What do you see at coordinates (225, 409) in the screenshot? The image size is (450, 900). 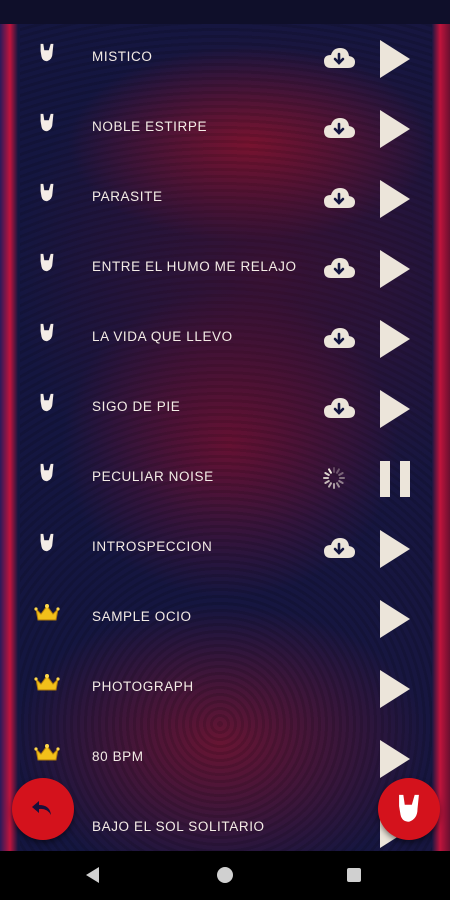 I see `track-row: SIGO DE PIE` at bounding box center [225, 409].